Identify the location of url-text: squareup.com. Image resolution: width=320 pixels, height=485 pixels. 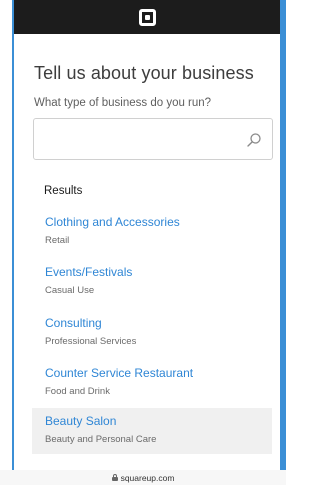
(147, 477).